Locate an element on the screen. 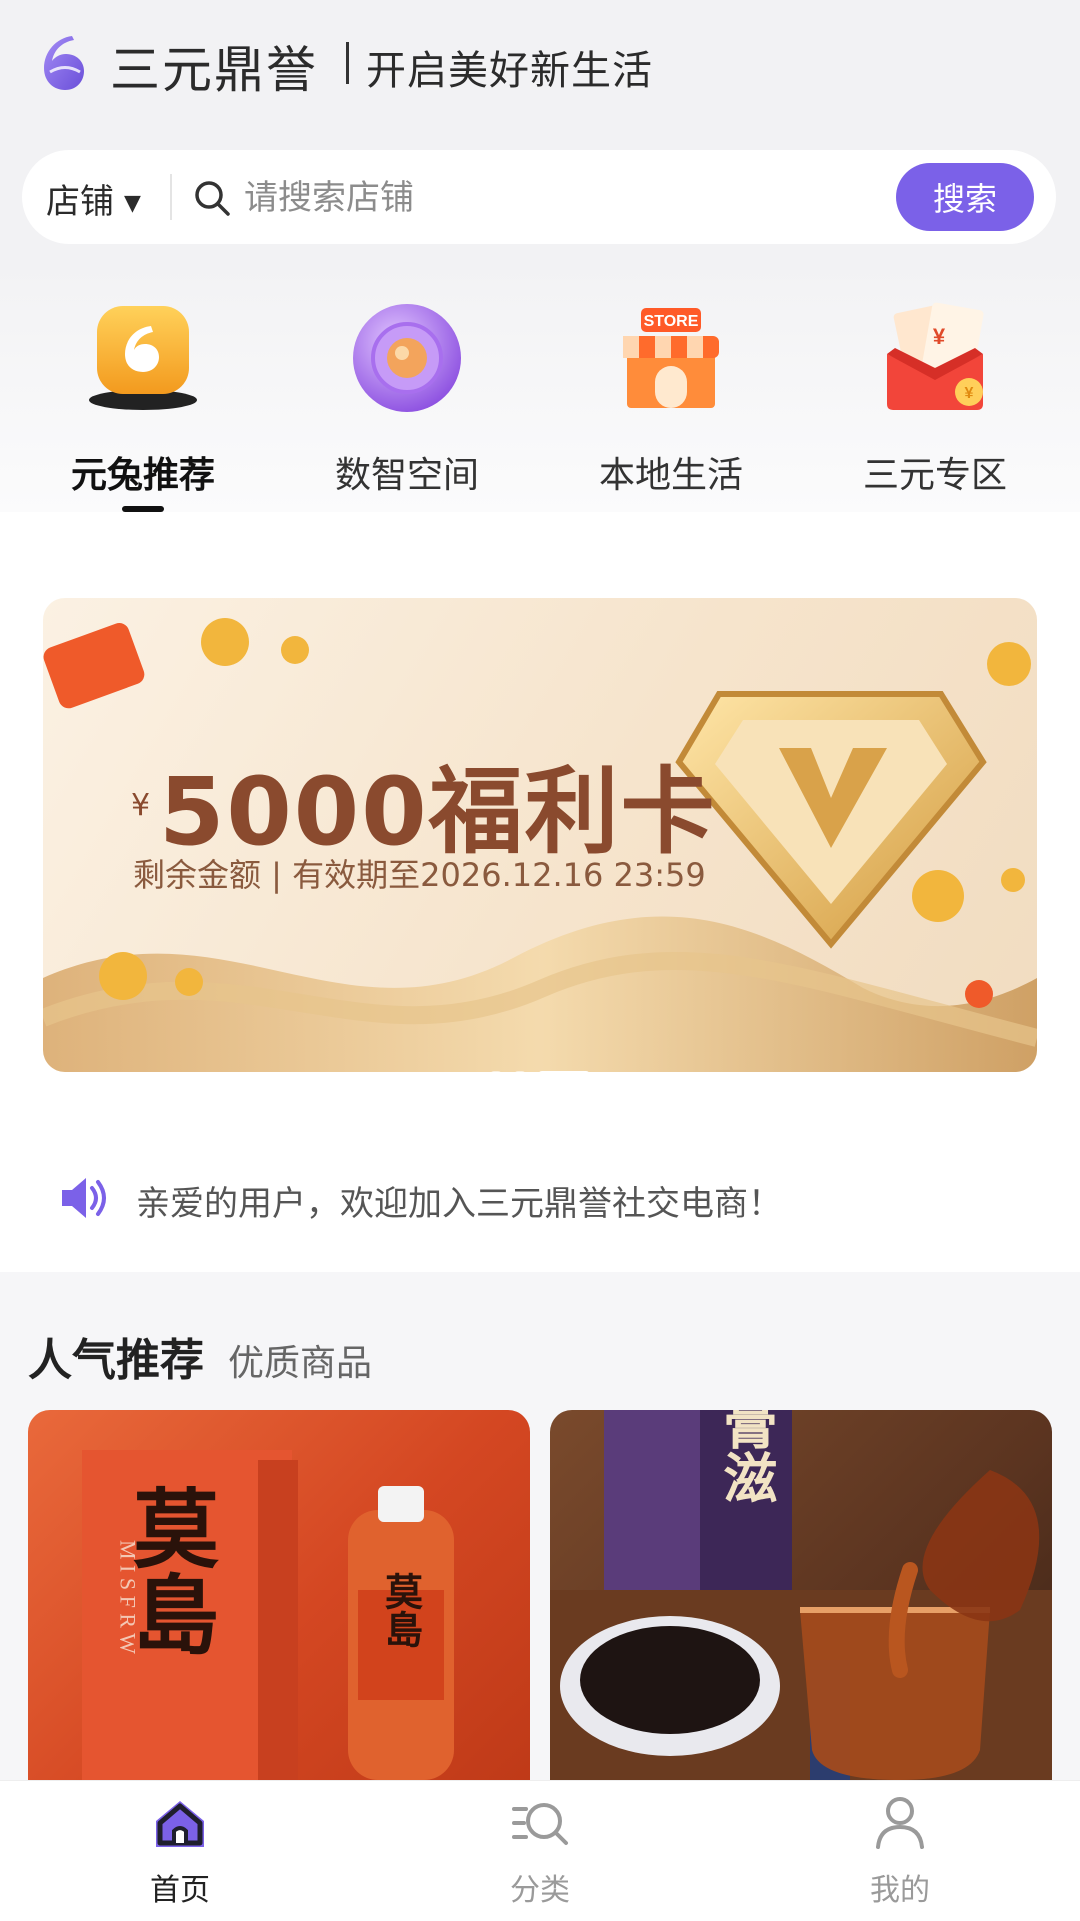  speaker-icon is located at coordinates (84, 1198).